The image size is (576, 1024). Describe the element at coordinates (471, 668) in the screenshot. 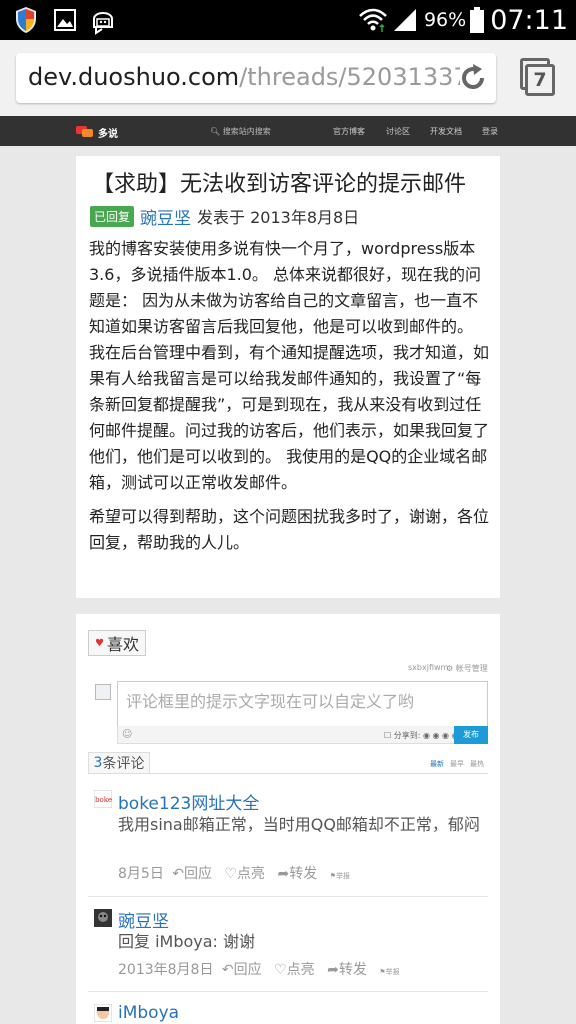

I see `account-settings-label: 帐号管理` at that location.